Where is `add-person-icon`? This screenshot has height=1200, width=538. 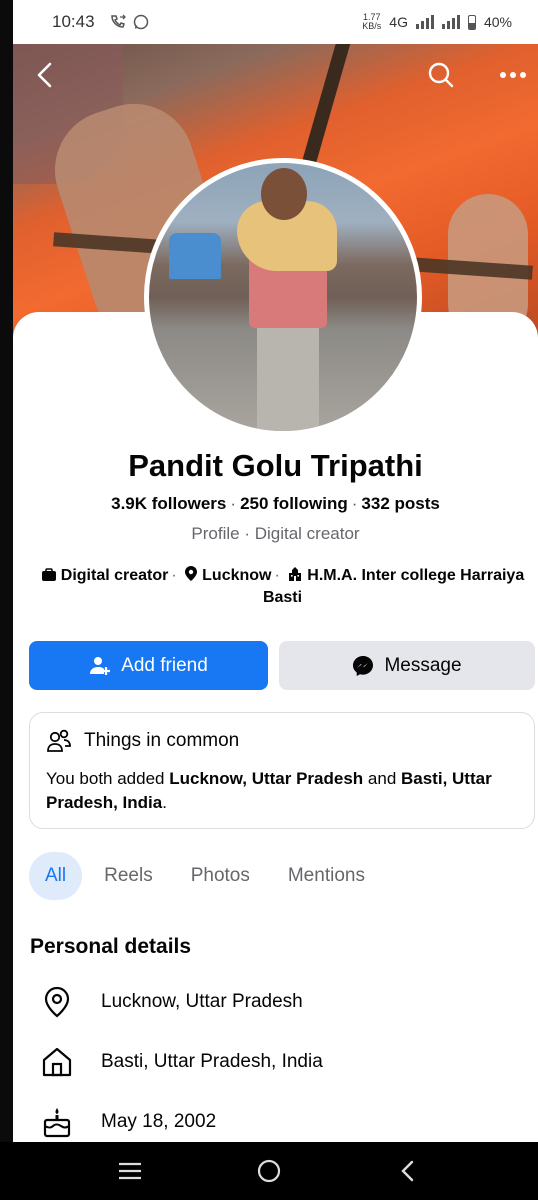 add-person-icon is located at coordinates (100, 665).